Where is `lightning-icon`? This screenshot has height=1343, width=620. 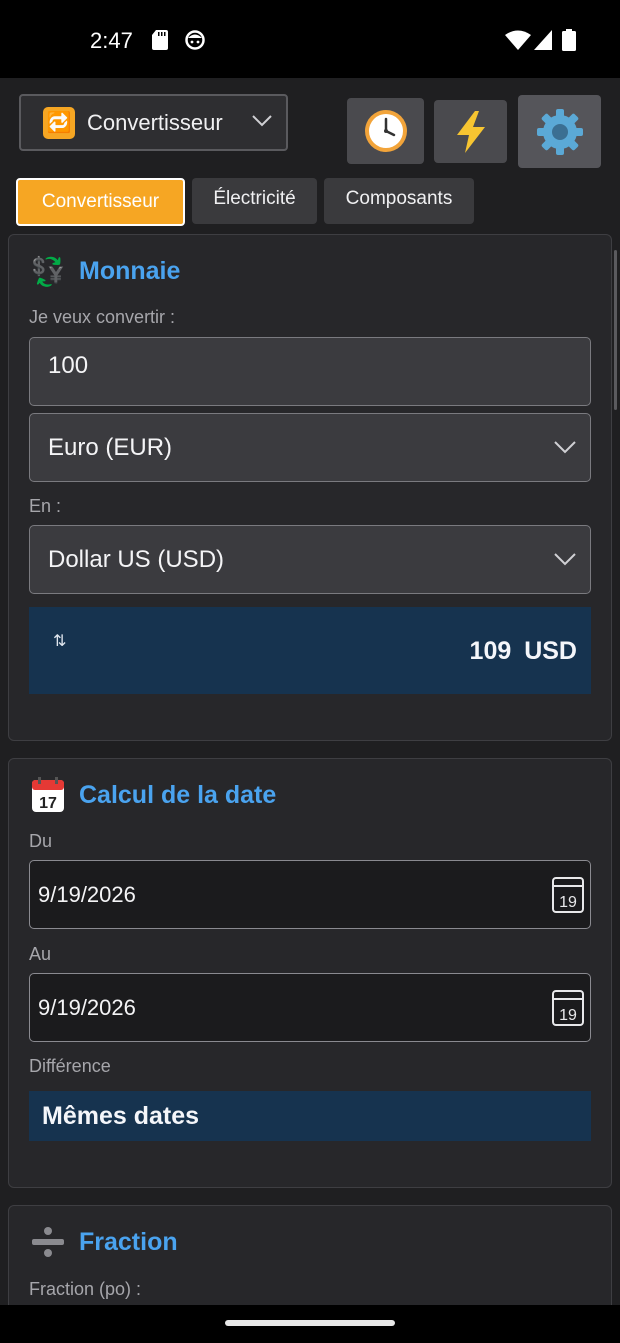
lightning-icon is located at coordinates (470, 131).